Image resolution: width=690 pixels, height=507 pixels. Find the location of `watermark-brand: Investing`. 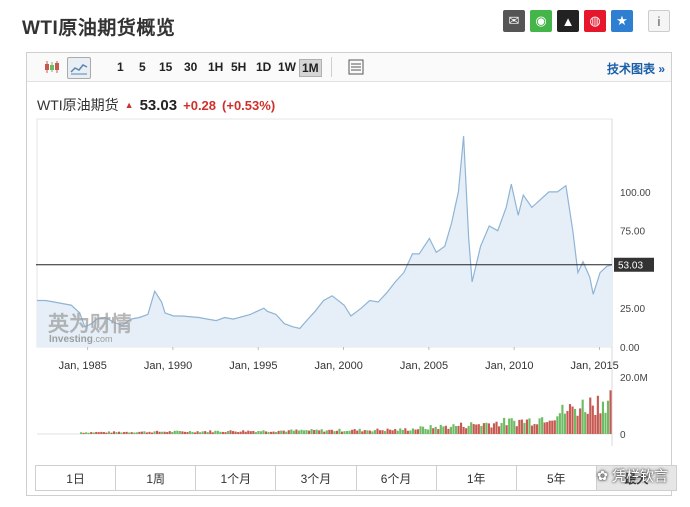

watermark-brand: Investing is located at coordinates (71, 339).